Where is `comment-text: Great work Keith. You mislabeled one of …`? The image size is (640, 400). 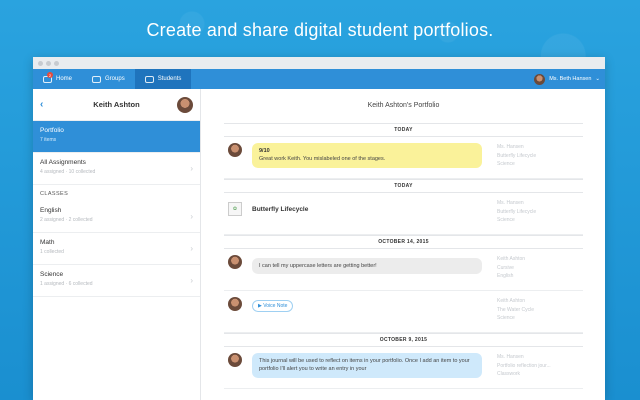 comment-text: Great work Keith. You mislabeled one of … is located at coordinates (322, 159).